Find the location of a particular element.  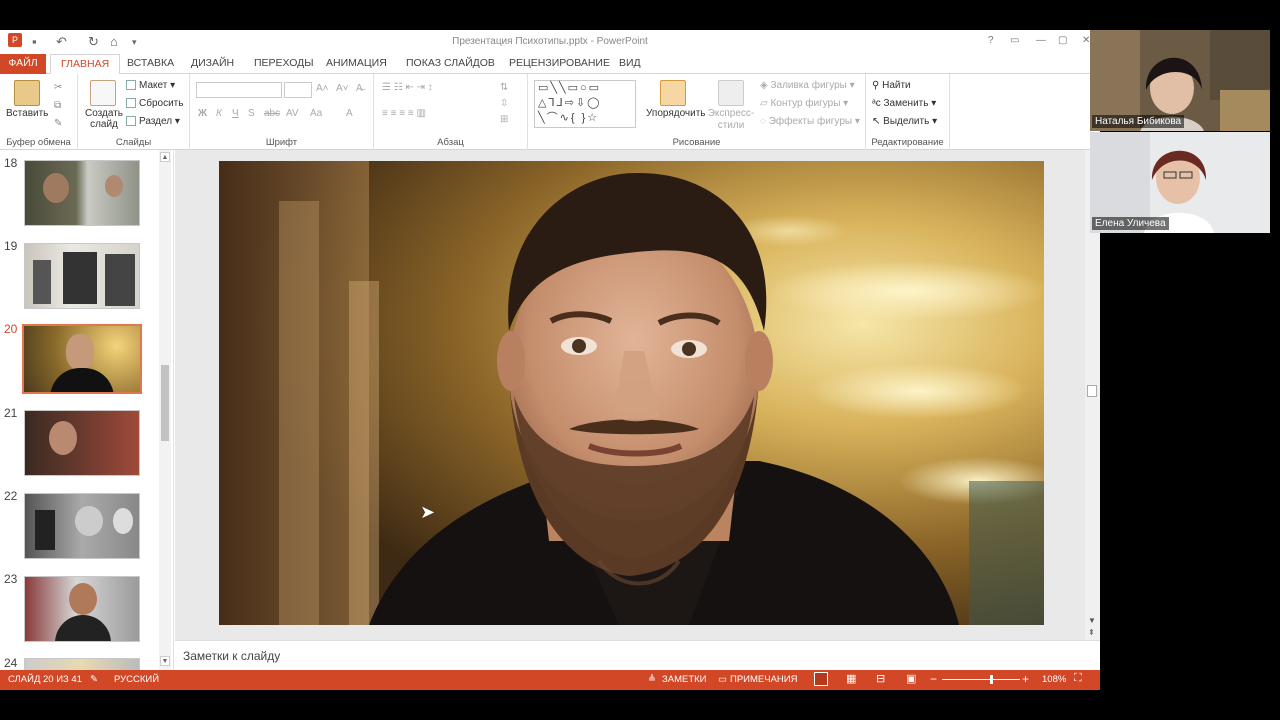

slide-sorter-icon: ▦ is located at coordinates (851, 678).